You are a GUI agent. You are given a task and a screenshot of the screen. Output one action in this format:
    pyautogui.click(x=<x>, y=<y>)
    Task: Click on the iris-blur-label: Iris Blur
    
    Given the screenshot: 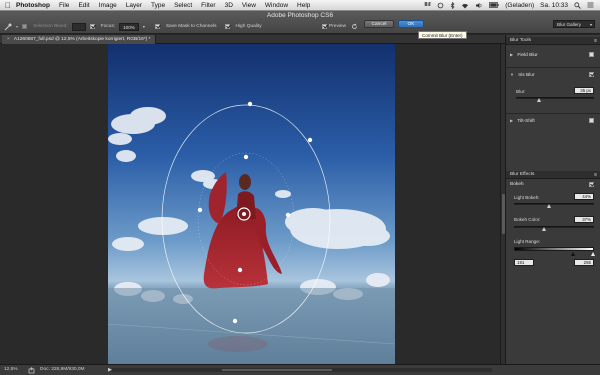 What is the action you would take?
    pyautogui.click(x=526, y=75)
    